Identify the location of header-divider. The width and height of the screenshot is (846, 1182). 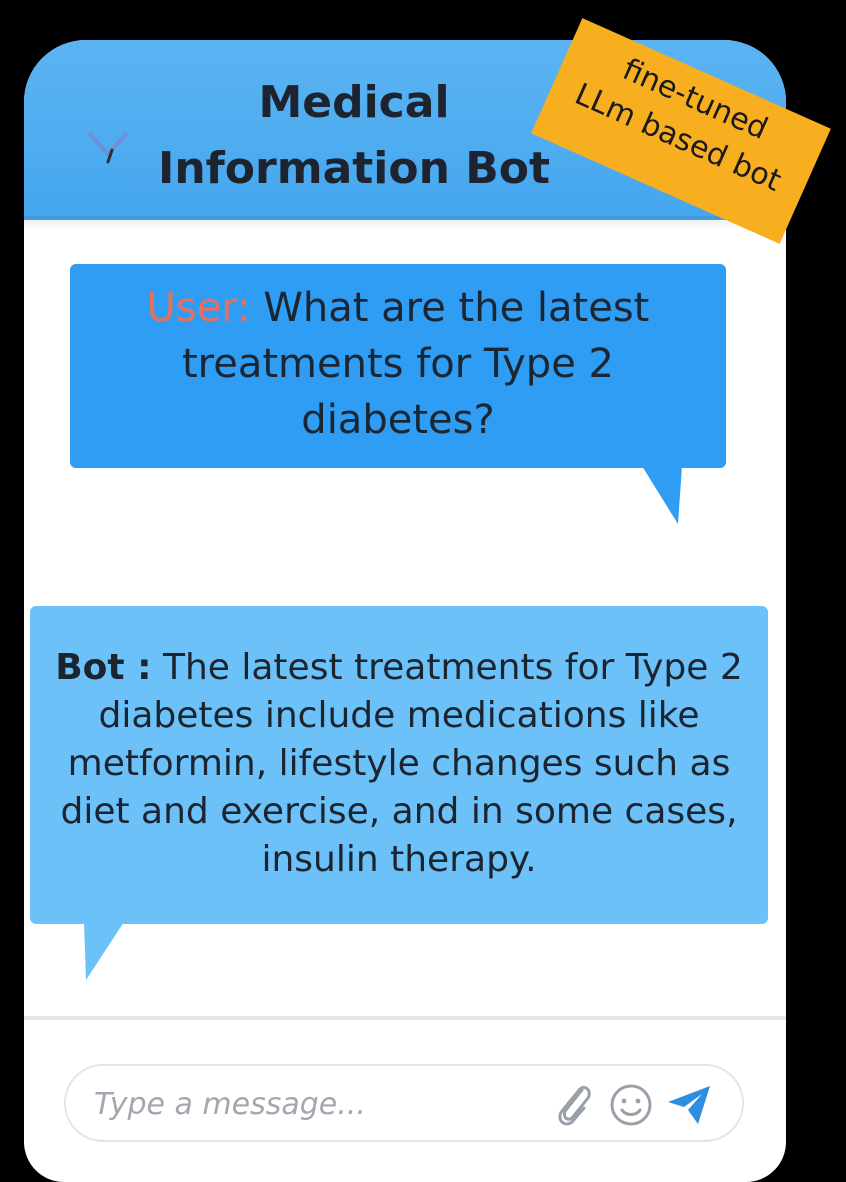
(405, 223).